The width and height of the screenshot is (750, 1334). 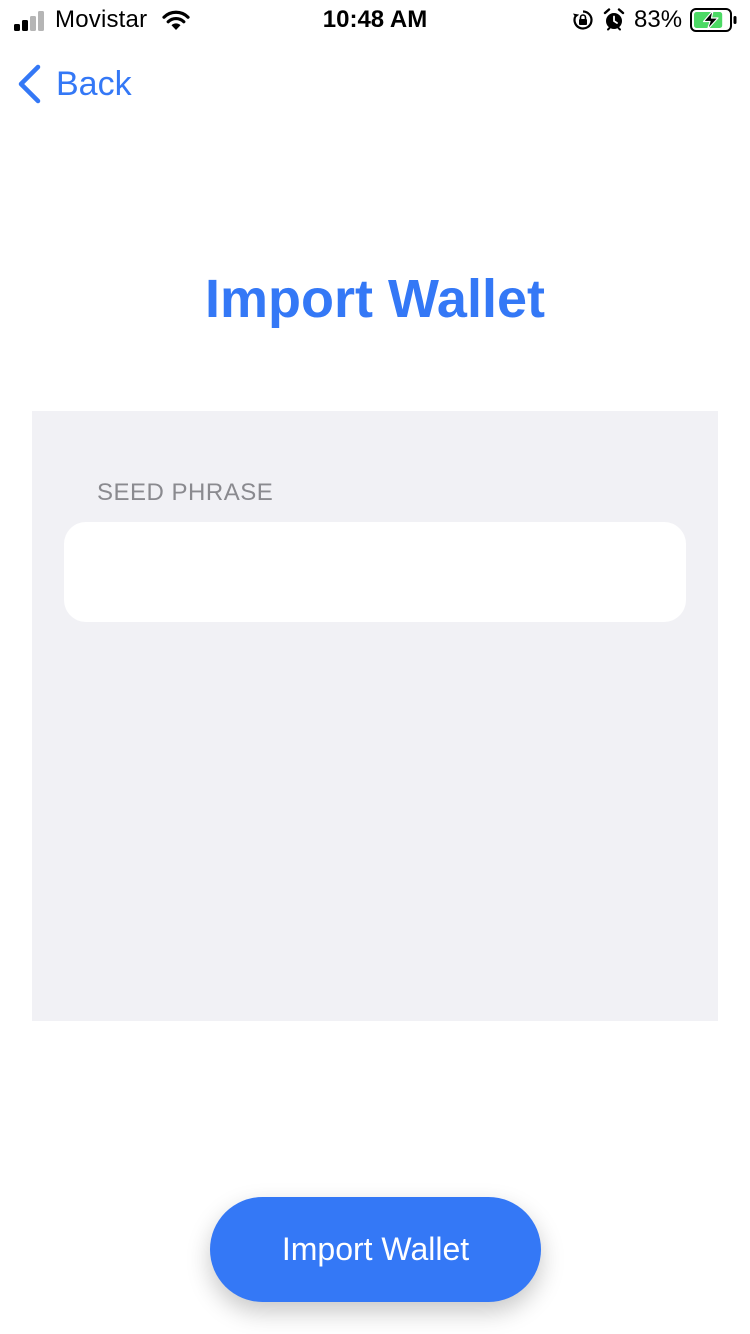 I want to click on seed-phrase-input, so click(x=375, y=572).